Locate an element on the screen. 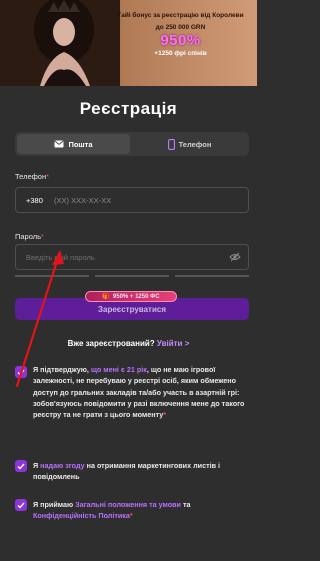  password-label: Пароль* is located at coordinates (29, 236).